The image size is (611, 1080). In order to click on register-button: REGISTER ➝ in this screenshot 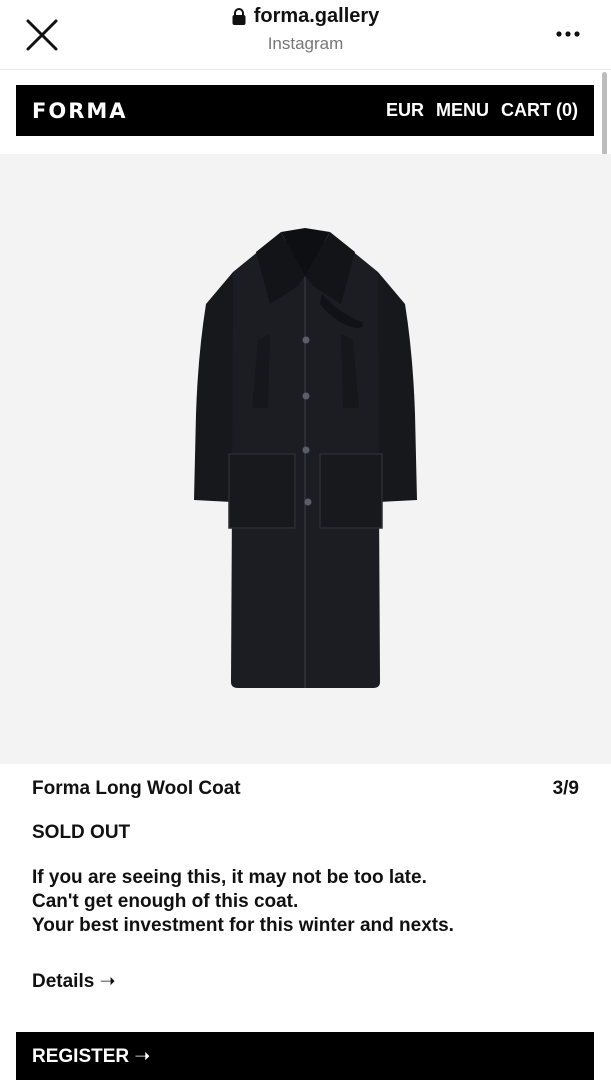, I will do `click(305, 1056)`.